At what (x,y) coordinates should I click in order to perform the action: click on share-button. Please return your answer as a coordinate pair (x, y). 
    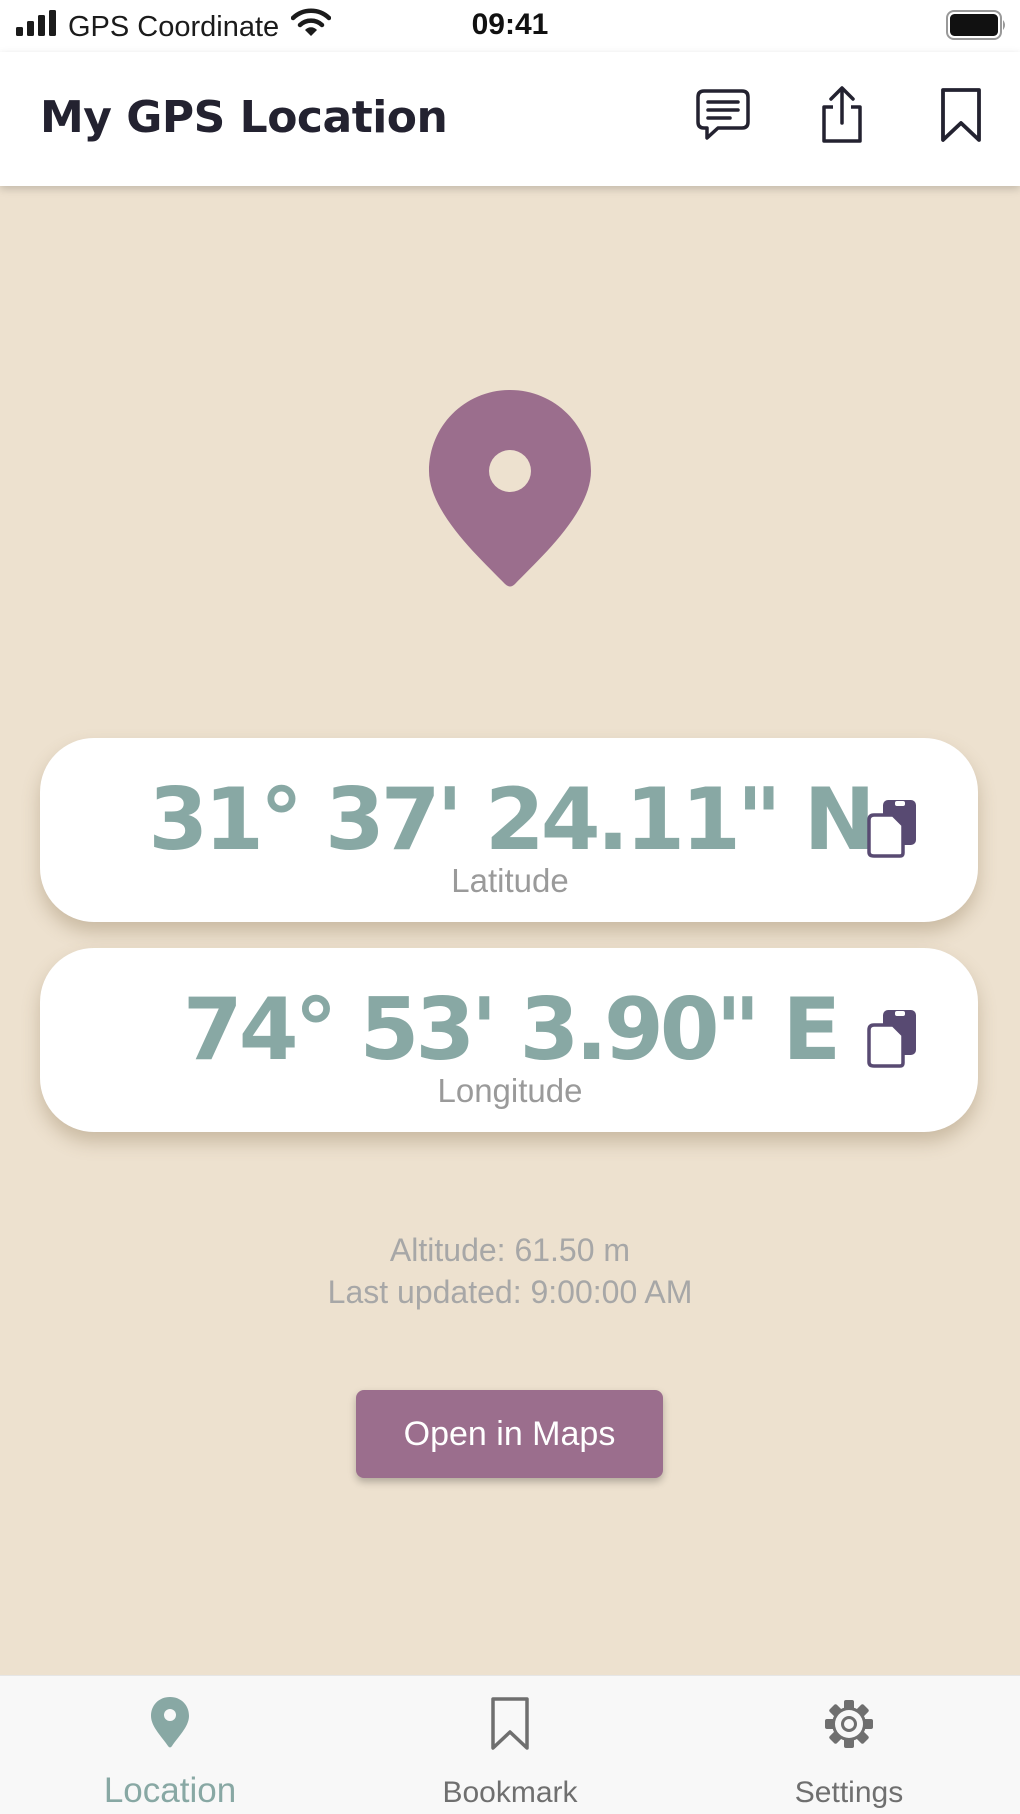
    Looking at the image, I should click on (842, 117).